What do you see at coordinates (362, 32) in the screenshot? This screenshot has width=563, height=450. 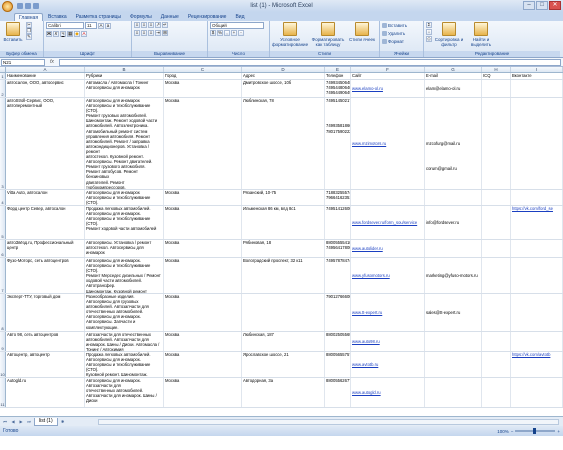 I see `cell-styles-button: Стили ячеек` at bounding box center [362, 32].